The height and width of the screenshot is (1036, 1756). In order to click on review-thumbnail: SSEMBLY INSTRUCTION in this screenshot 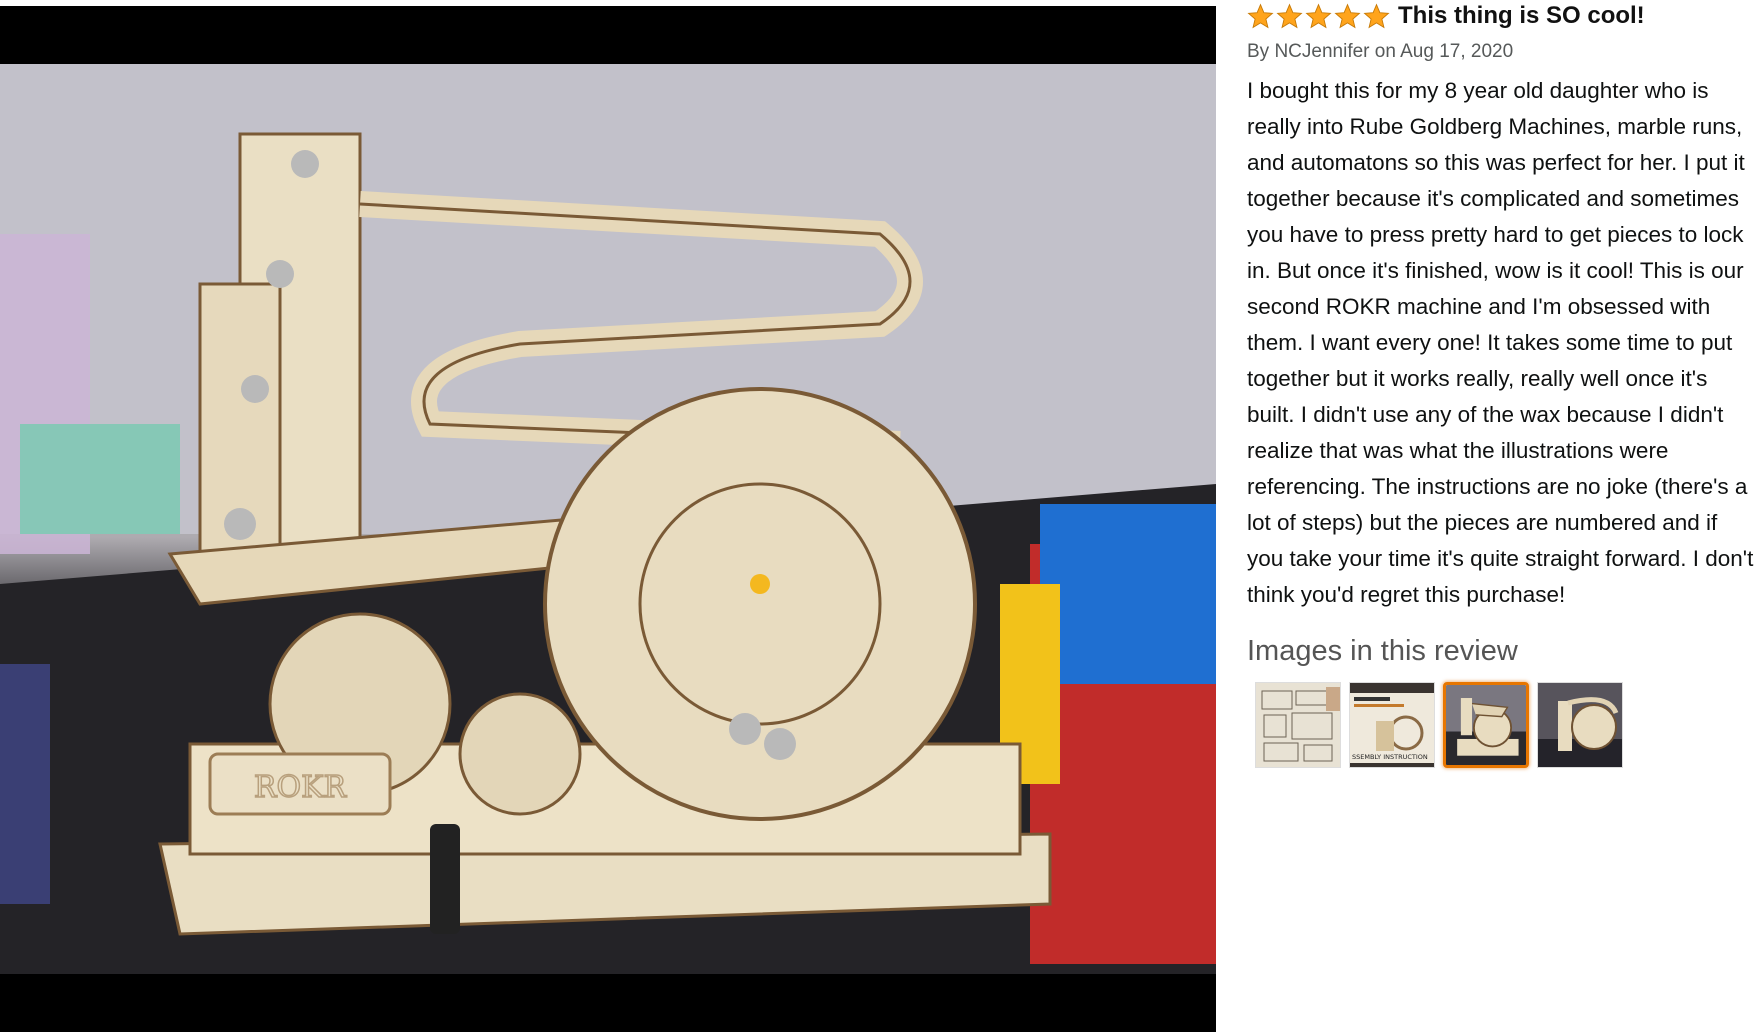, I will do `click(1392, 725)`.